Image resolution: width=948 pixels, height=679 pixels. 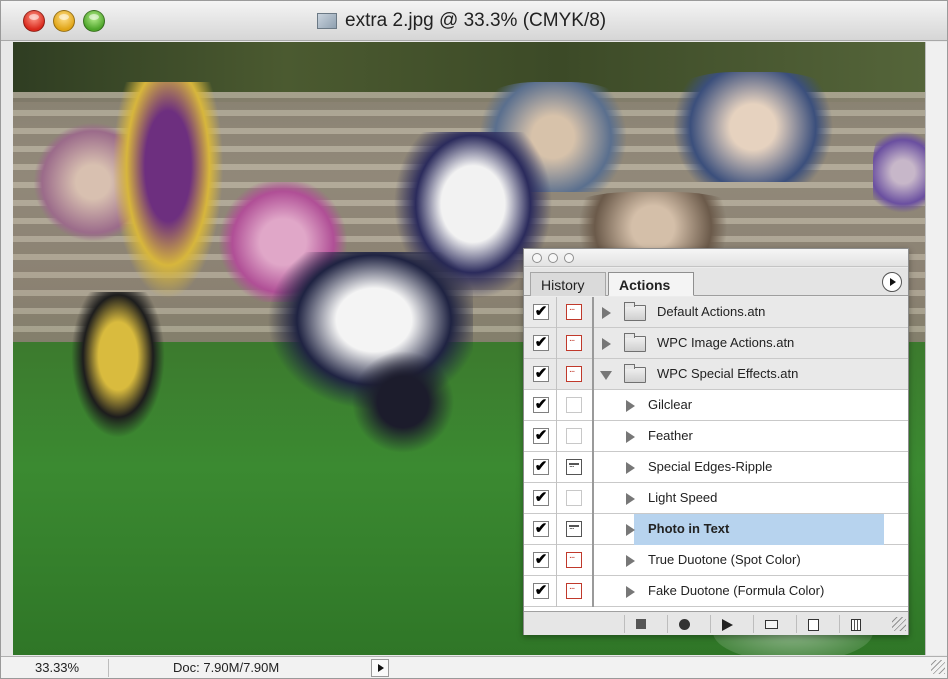 I want to click on action-label: Special Edges-Ripple, so click(x=710, y=466).